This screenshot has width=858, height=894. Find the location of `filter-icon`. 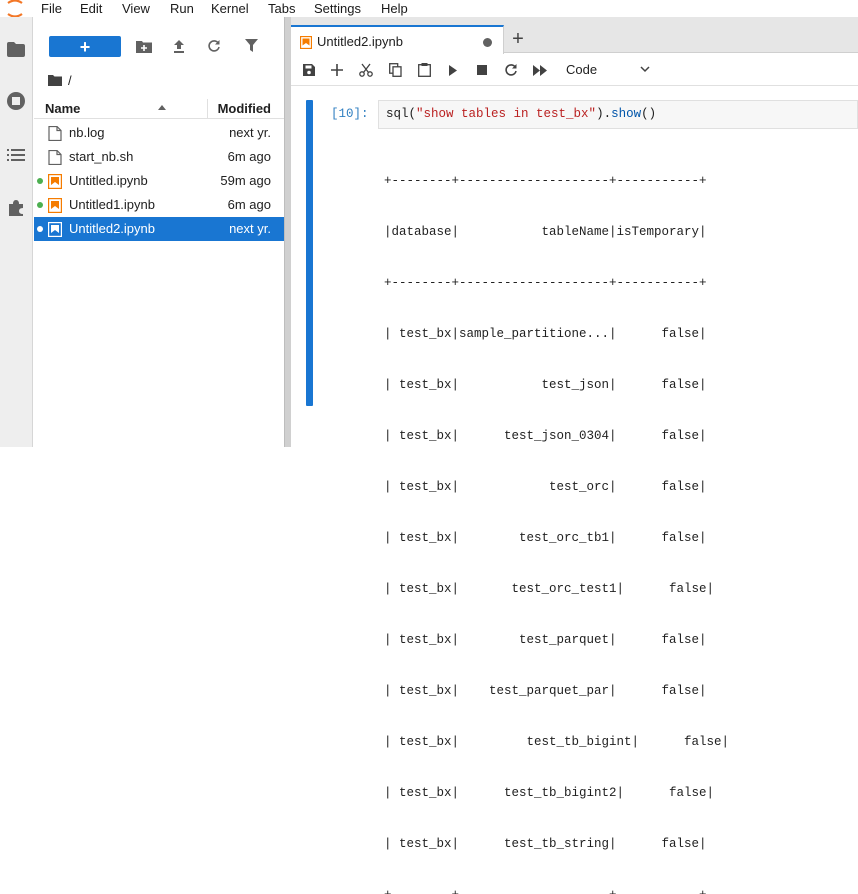

filter-icon is located at coordinates (251, 46).